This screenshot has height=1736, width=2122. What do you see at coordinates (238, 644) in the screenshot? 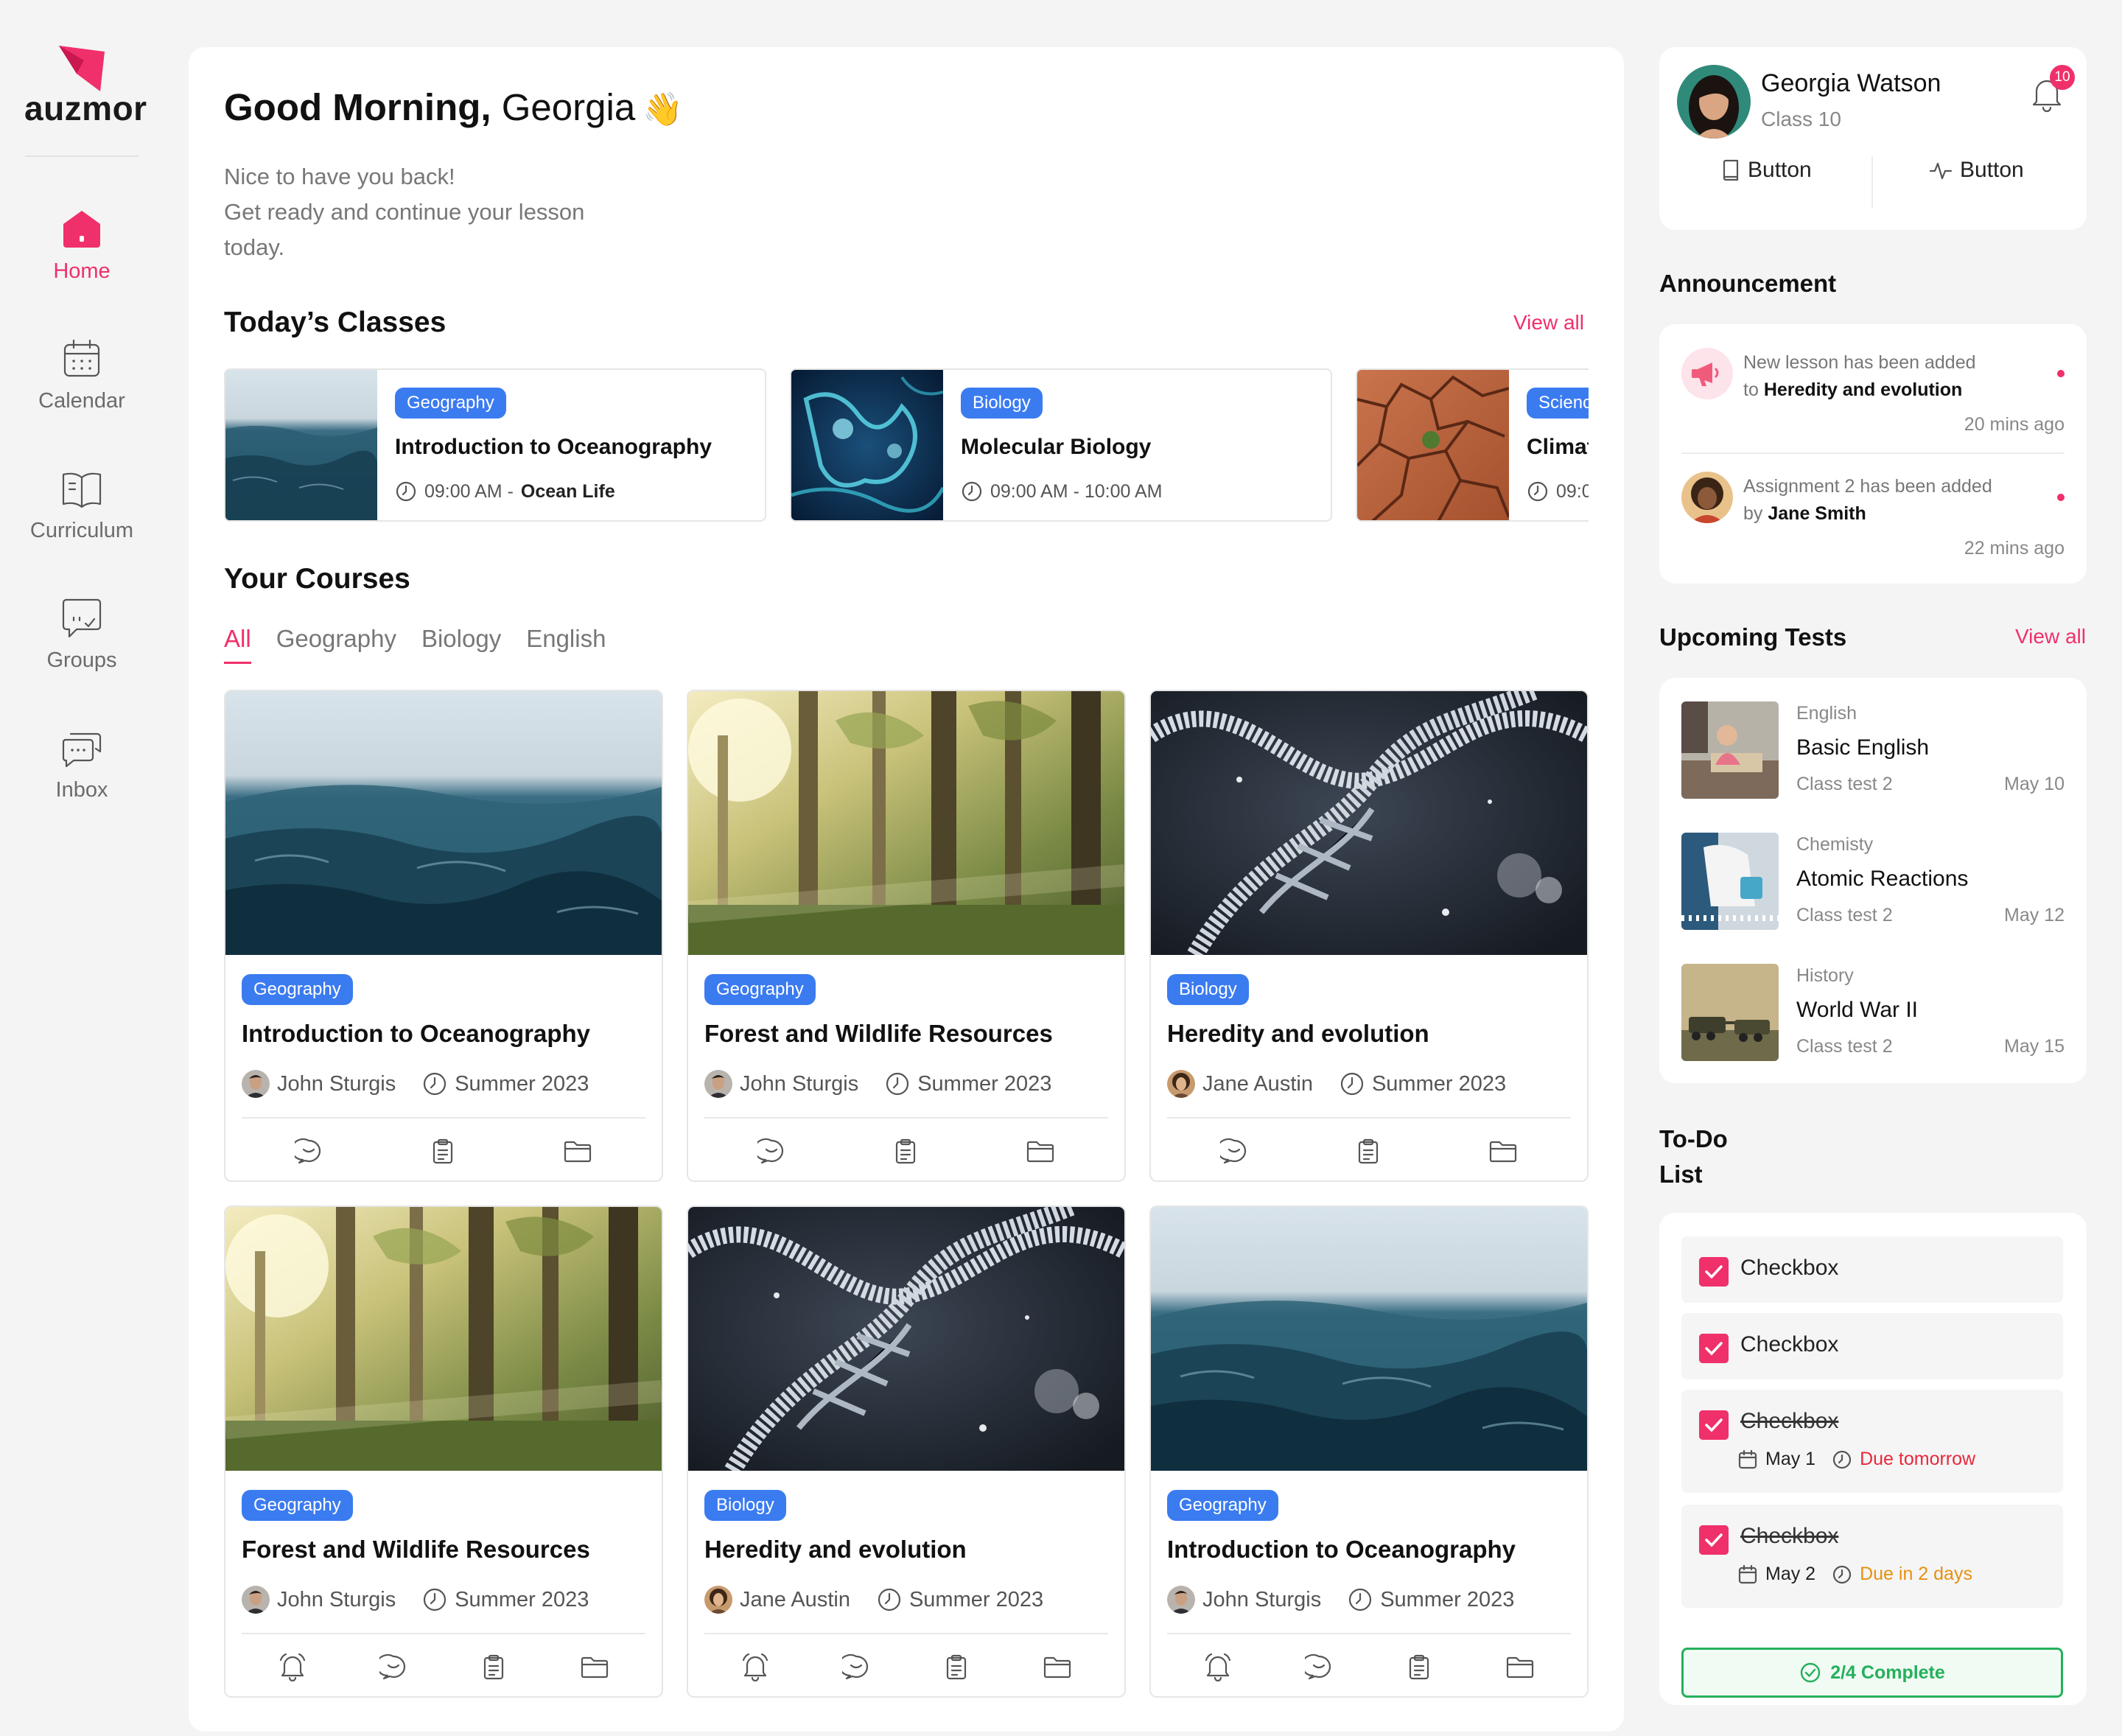
I see `tab-all: All` at bounding box center [238, 644].